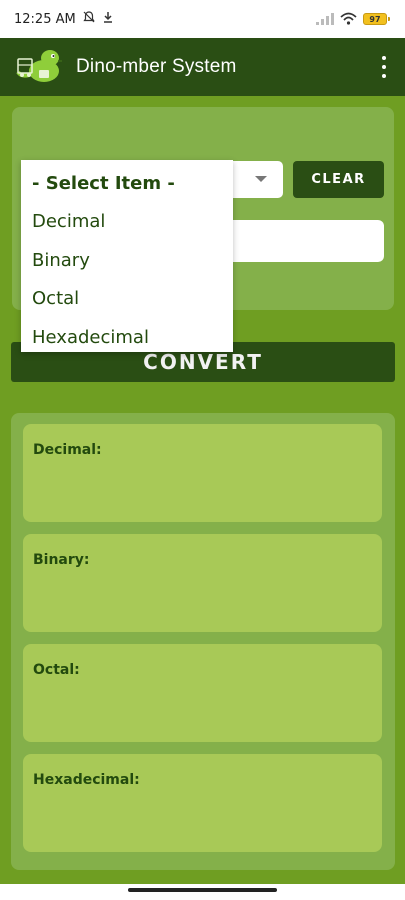 The width and height of the screenshot is (405, 900). I want to click on decimal-result: Decimal:, so click(202, 473).